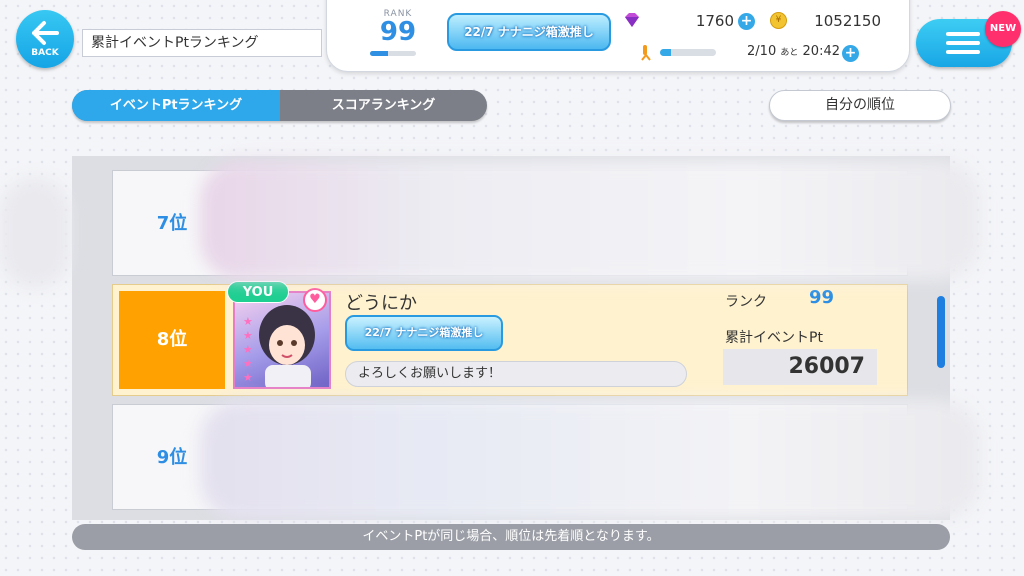 This screenshot has height=576, width=1024. What do you see at coordinates (383, 105) in the screenshot?
I see `tab-score-ranking: スコアランキング` at bounding box center [383, 105].